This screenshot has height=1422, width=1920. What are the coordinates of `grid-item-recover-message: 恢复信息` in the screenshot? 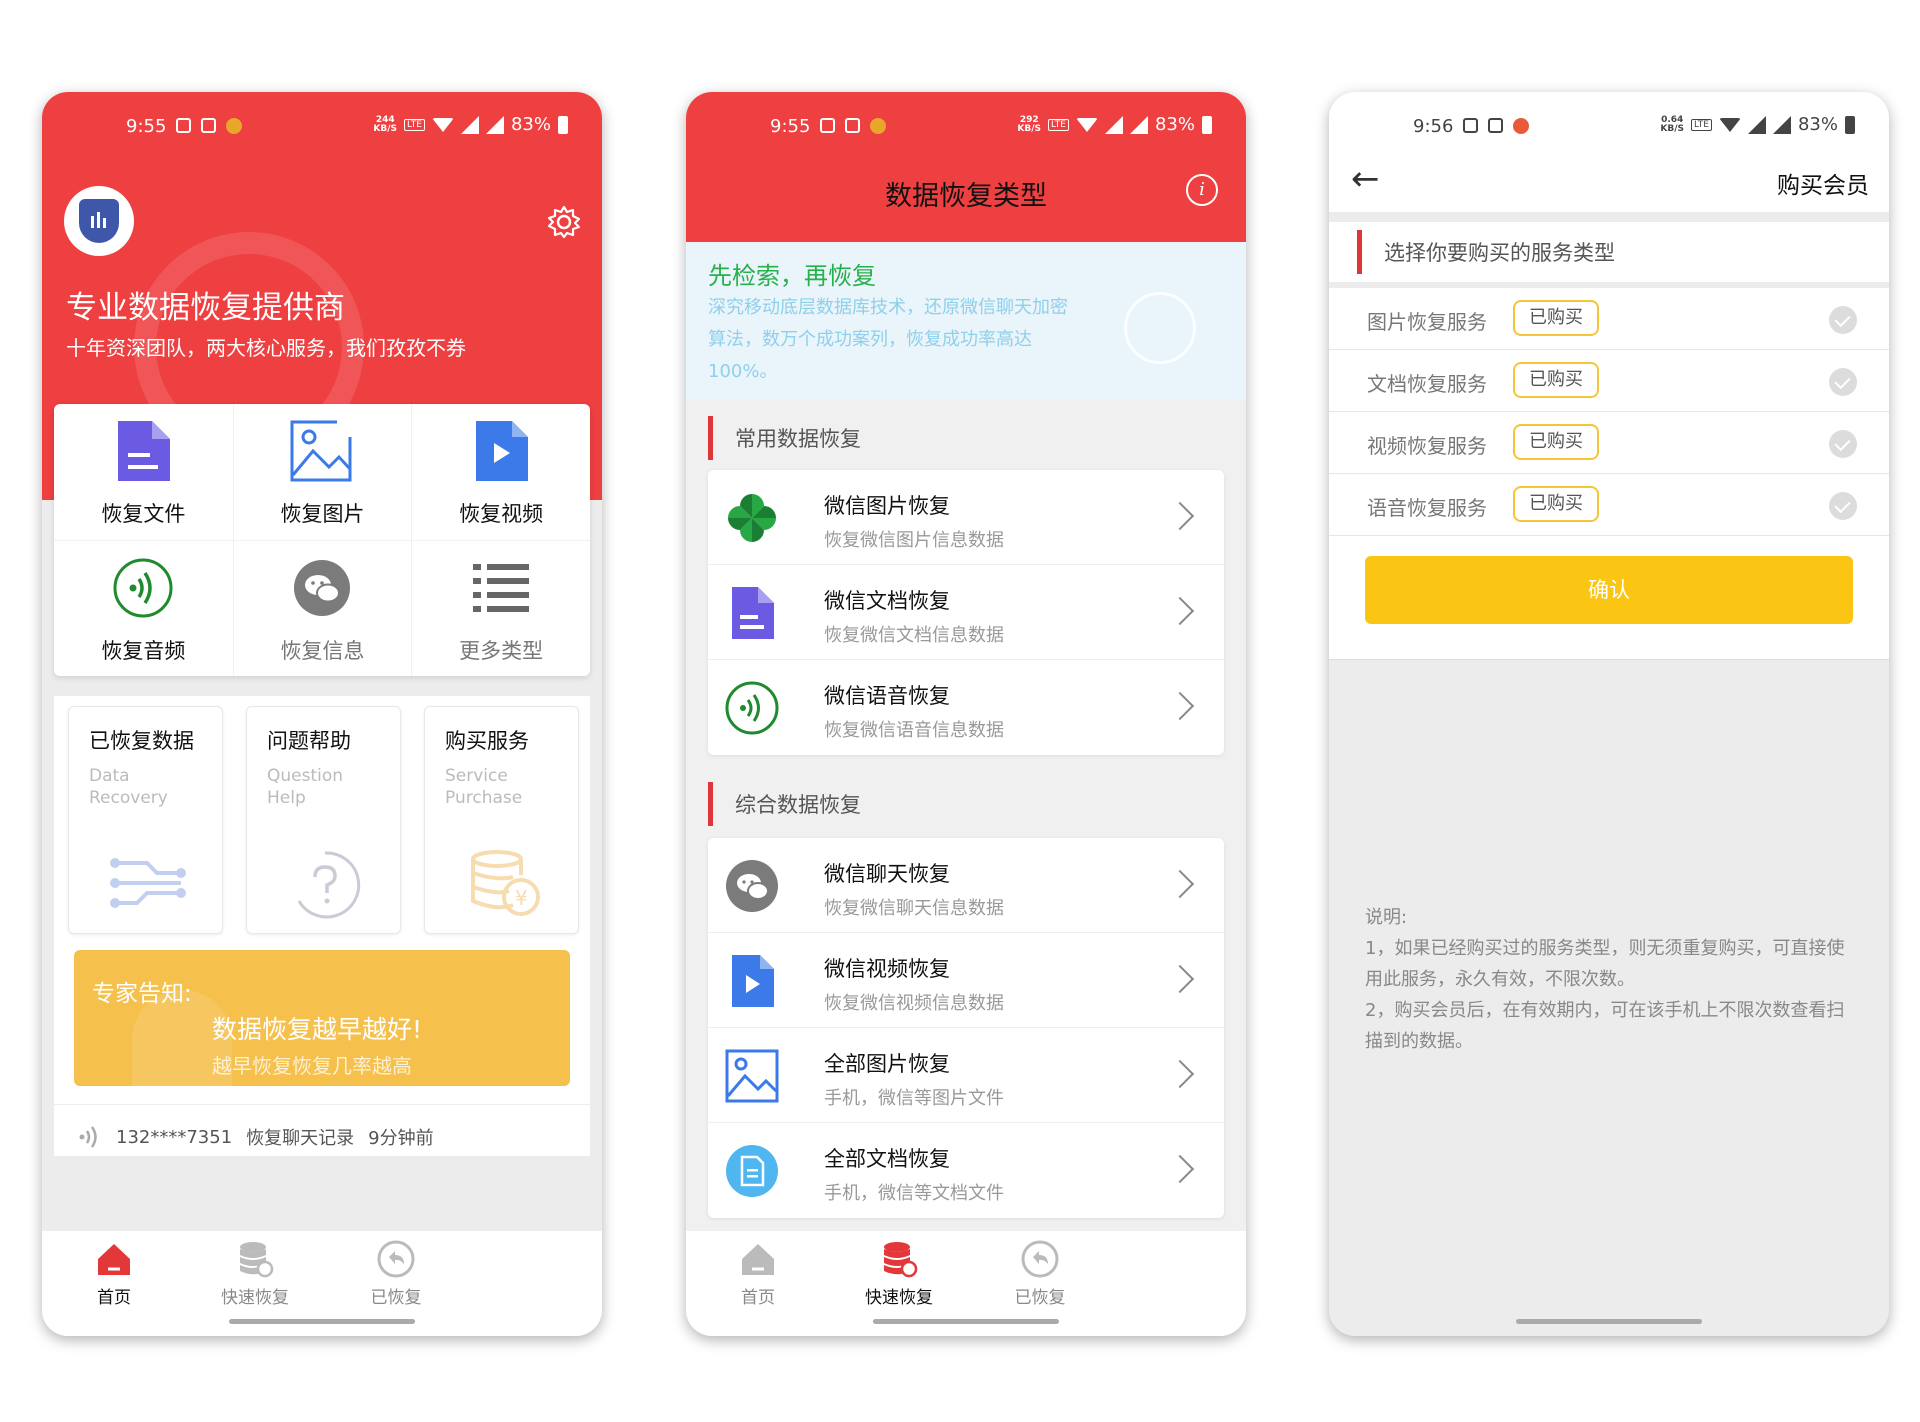 It's located at (322, 608).